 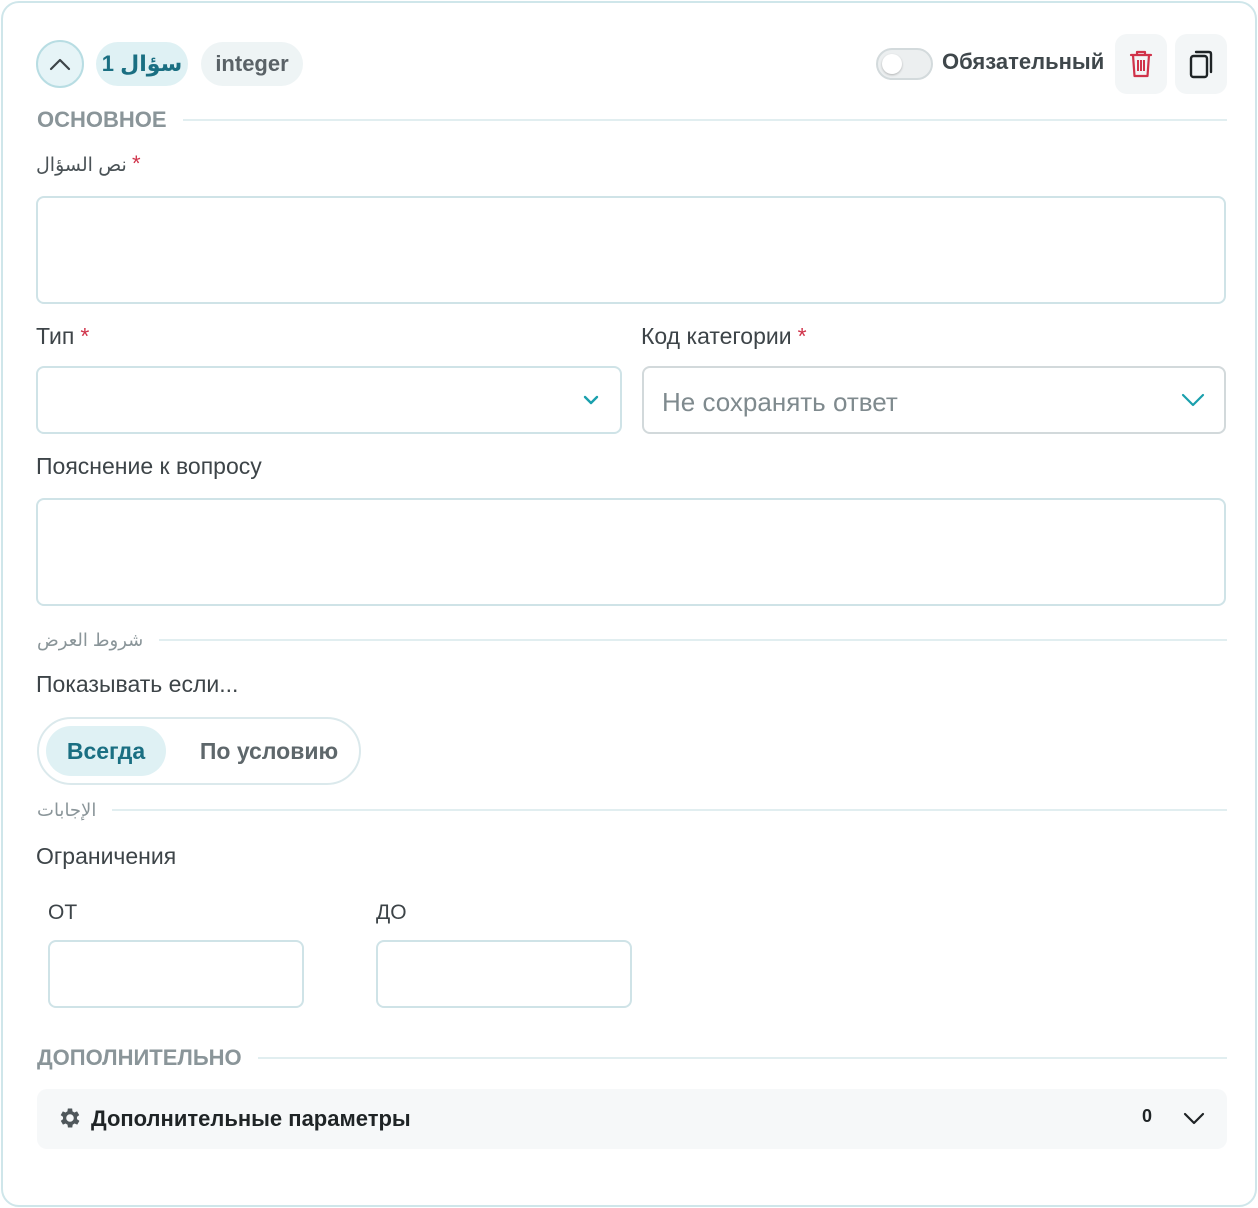 I want to click on trash-icon, so click(x=1141, y=64).